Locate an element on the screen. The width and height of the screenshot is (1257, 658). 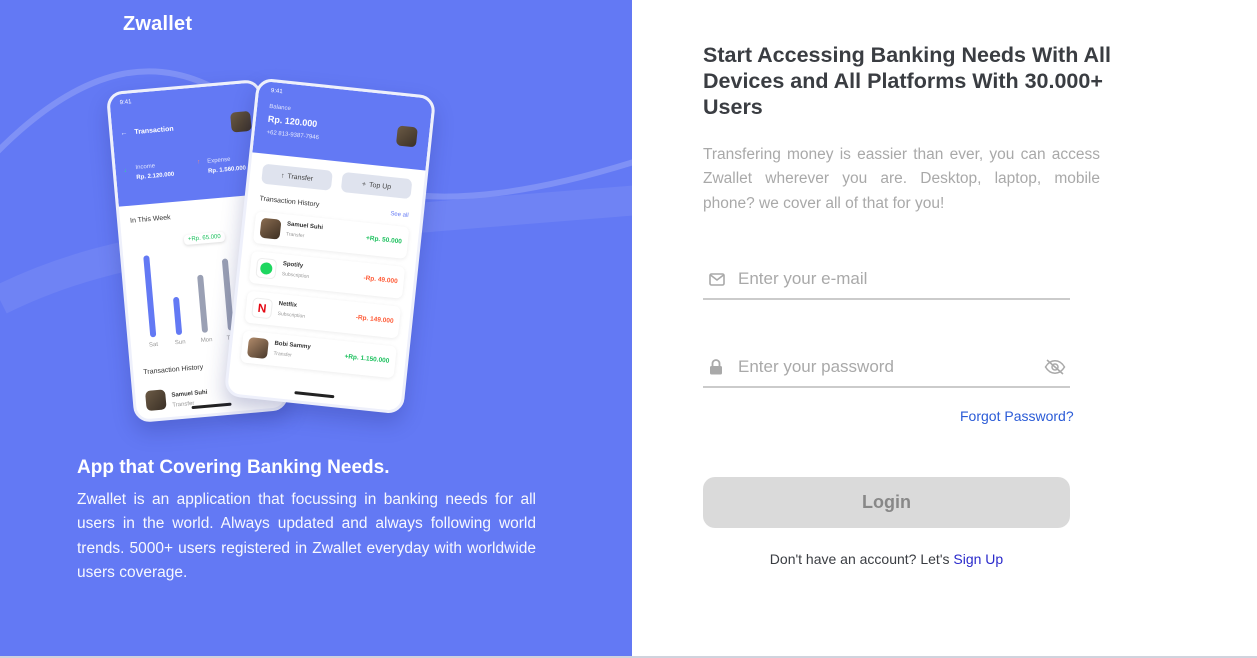
password-input is located at coordinates (885, 367).